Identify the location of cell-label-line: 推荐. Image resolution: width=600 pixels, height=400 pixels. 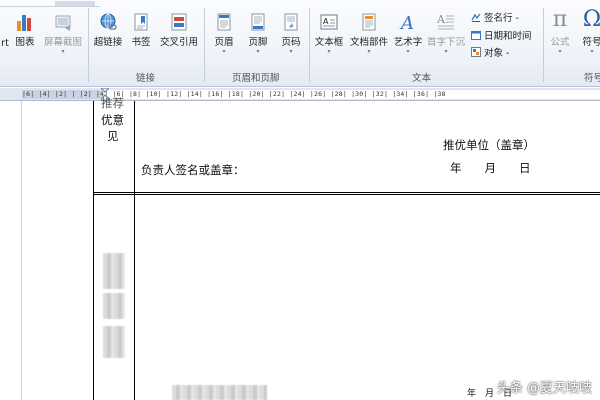
(112, 103).